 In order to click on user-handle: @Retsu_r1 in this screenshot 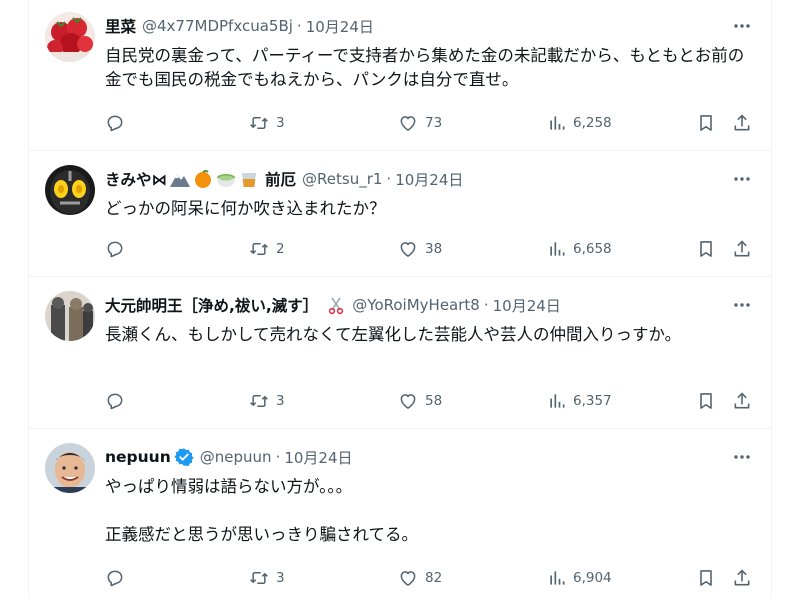, I will do `click(342, 179)`.